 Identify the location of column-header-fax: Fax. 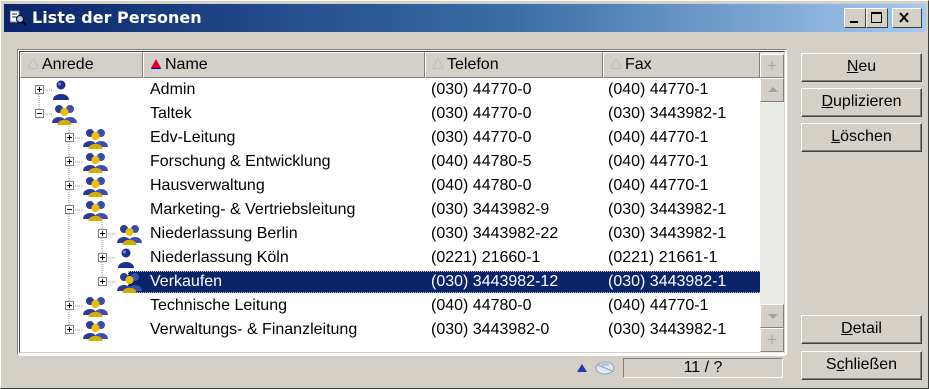
(681, 65).